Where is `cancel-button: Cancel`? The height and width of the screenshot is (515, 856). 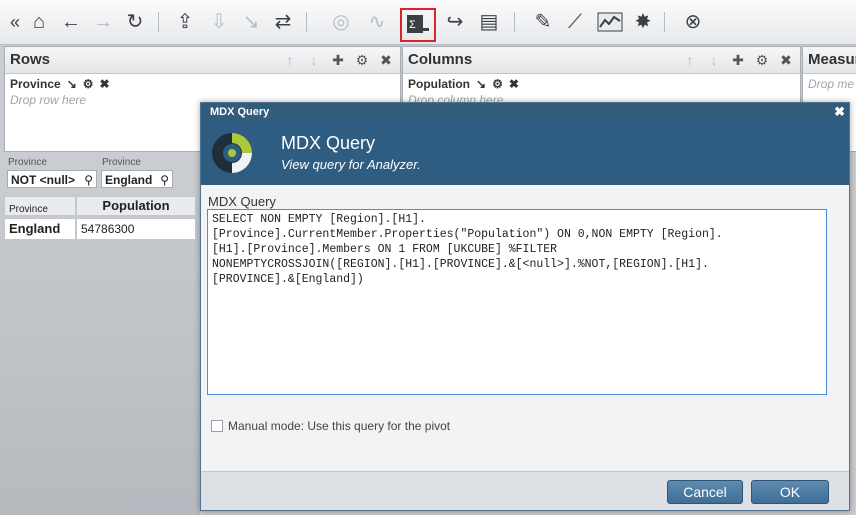
cancel-button: Cancel is located at coordinates (705, 492).